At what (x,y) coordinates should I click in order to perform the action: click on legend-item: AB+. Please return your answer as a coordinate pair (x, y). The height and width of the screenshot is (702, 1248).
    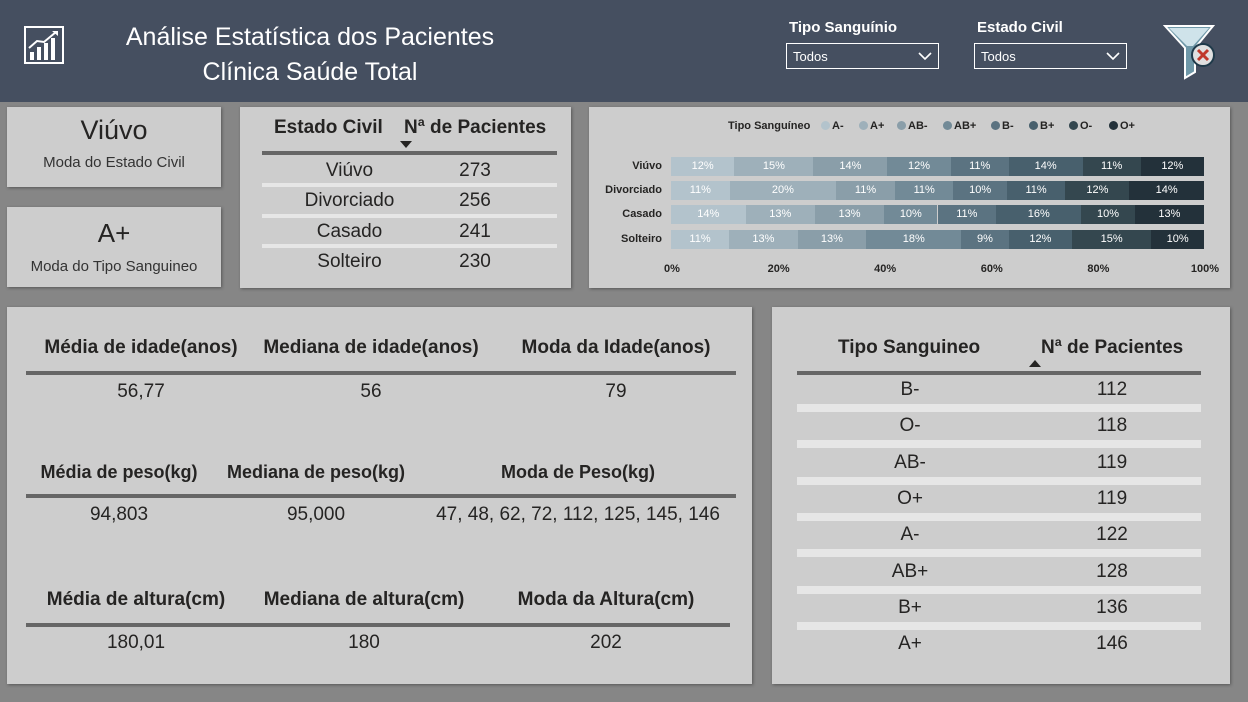
    Looking at the image, I should click on (959, 126).